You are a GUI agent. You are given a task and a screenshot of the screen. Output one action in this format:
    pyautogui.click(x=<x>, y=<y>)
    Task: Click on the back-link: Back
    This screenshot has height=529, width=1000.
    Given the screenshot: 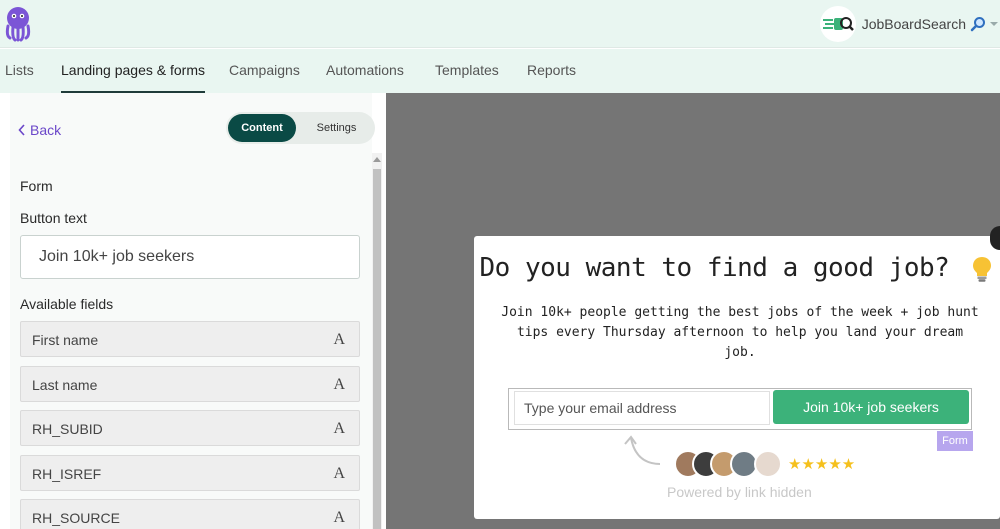 What is the action you would take?
    pyautogui.click(x=39, y=130)
    